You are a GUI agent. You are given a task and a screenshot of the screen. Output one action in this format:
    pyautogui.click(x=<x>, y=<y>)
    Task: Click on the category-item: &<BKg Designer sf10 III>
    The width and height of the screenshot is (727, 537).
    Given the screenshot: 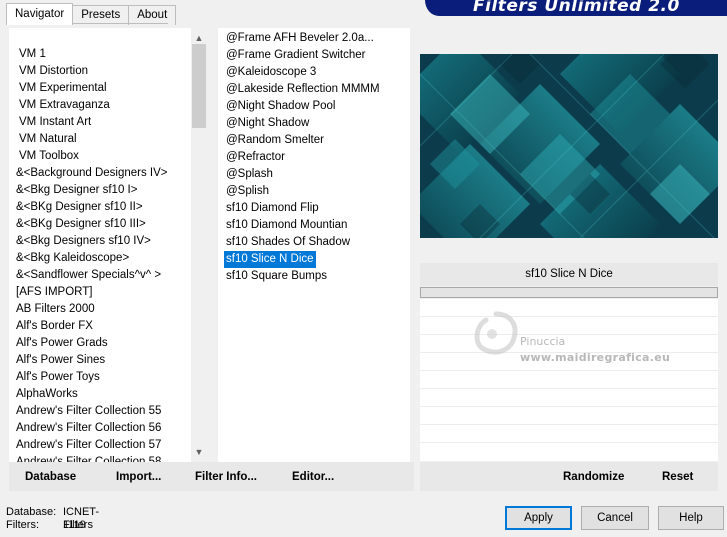 What is the action you would take?
    pyautogui.click(x=81, y=224)
    